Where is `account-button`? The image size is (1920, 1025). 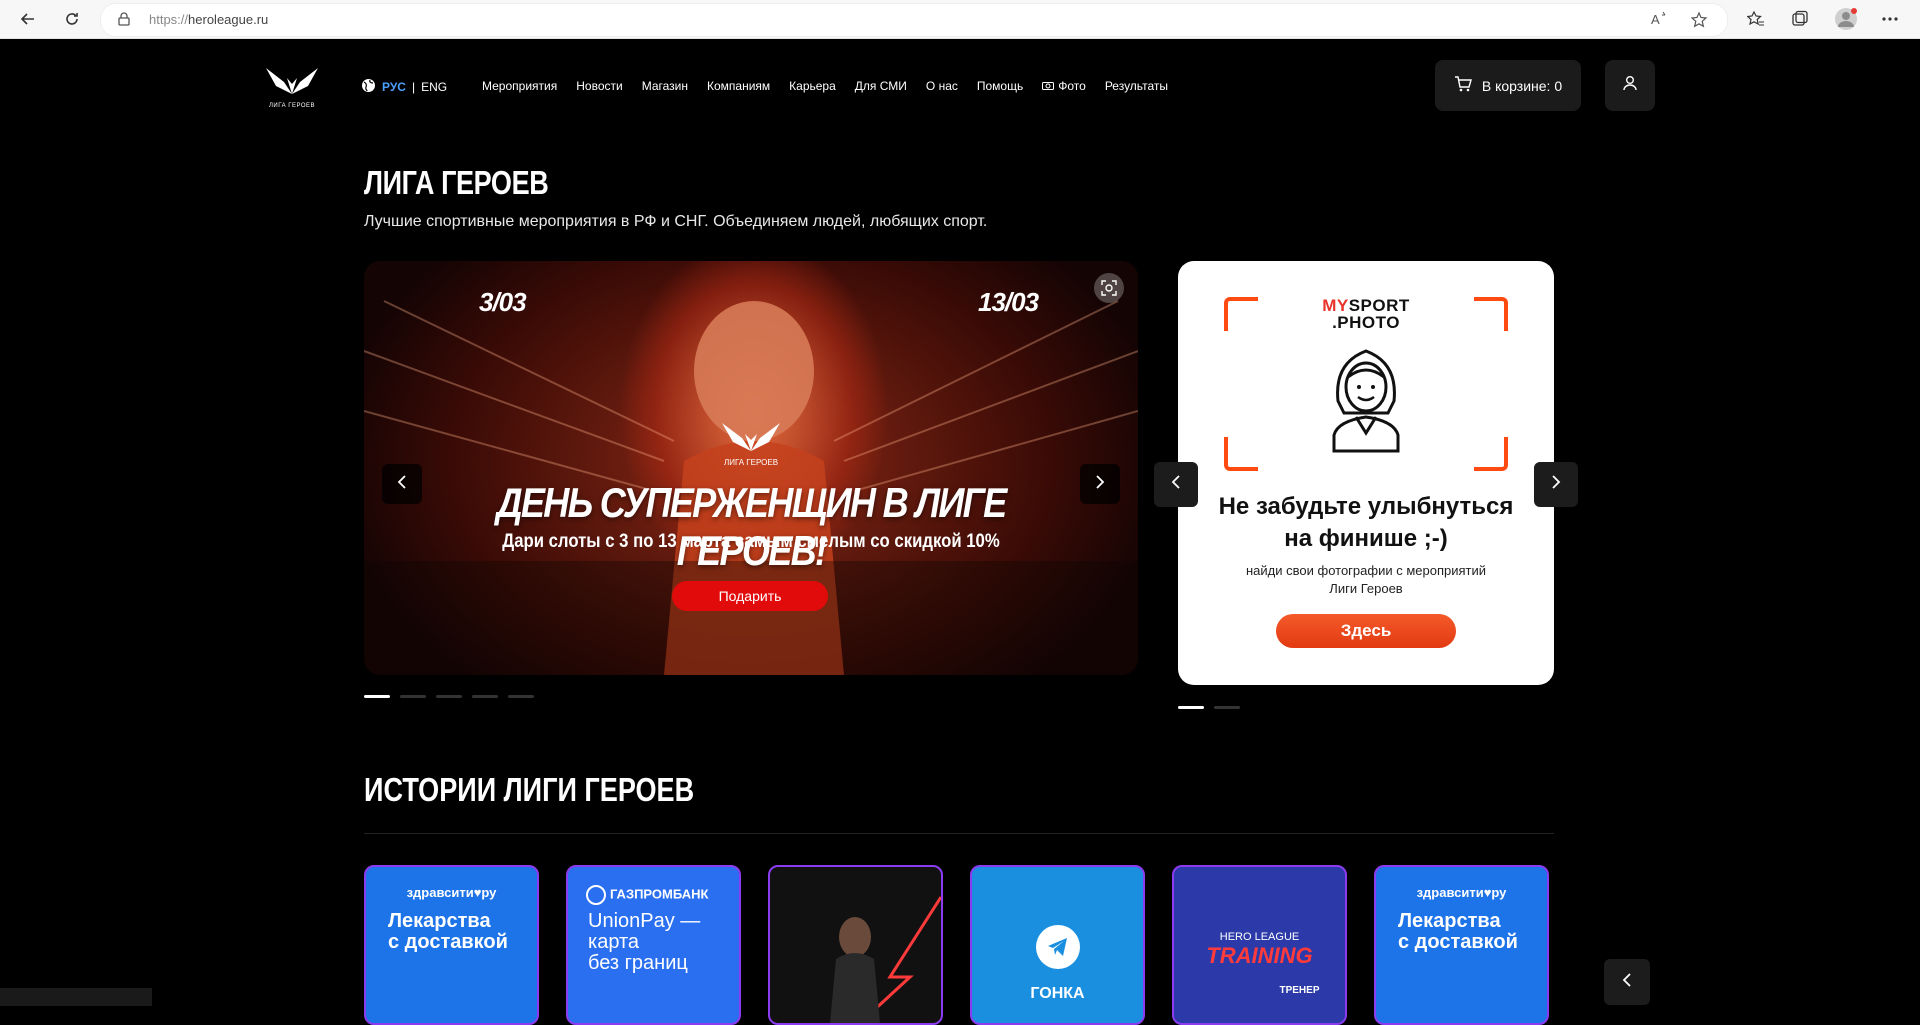
account-button is located at coordinates (1630, 85).